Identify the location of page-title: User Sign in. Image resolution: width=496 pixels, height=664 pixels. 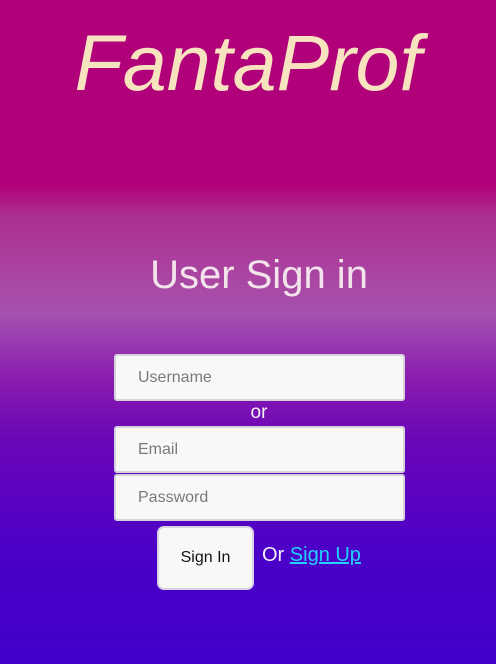
(259, 275).